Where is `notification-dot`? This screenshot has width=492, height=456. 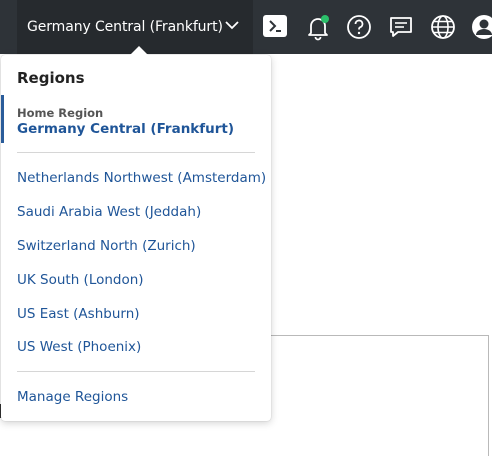
notification-dot is located at coordinates (325, 19).